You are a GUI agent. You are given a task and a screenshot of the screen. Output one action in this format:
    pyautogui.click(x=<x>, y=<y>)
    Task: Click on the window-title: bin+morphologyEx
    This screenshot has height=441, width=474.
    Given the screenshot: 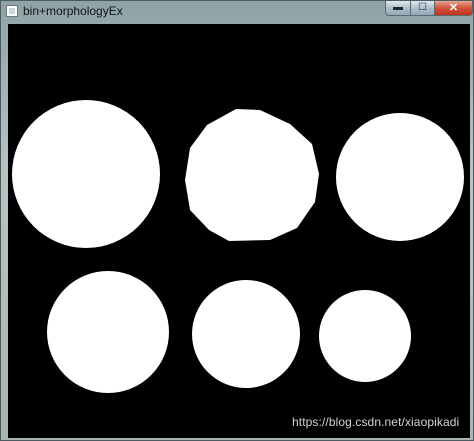 What is the action you would take?
    pyautogui.click(x=73, y=11)
    